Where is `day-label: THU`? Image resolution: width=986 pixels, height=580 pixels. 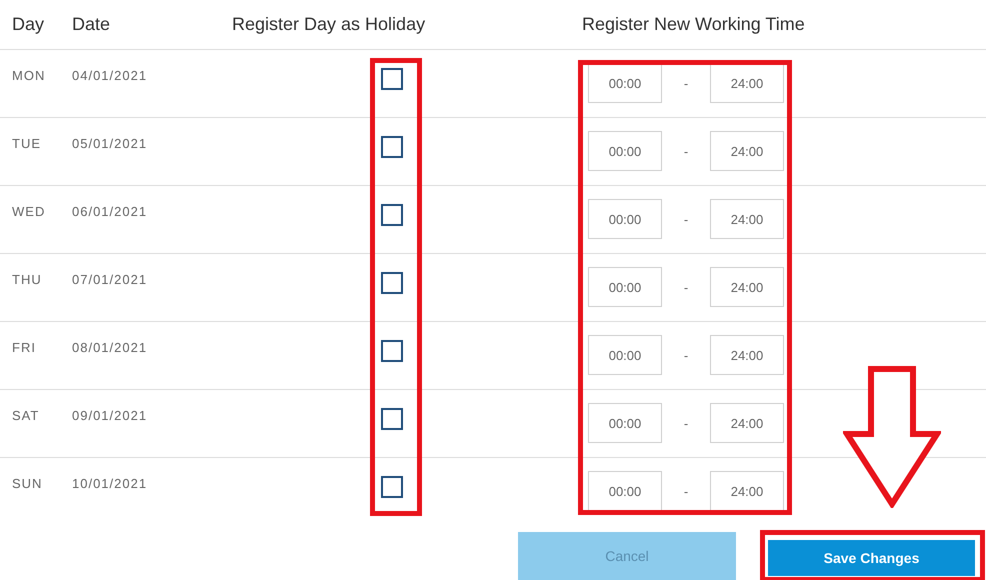
day-label: THU is located at coordinates (27, 280).